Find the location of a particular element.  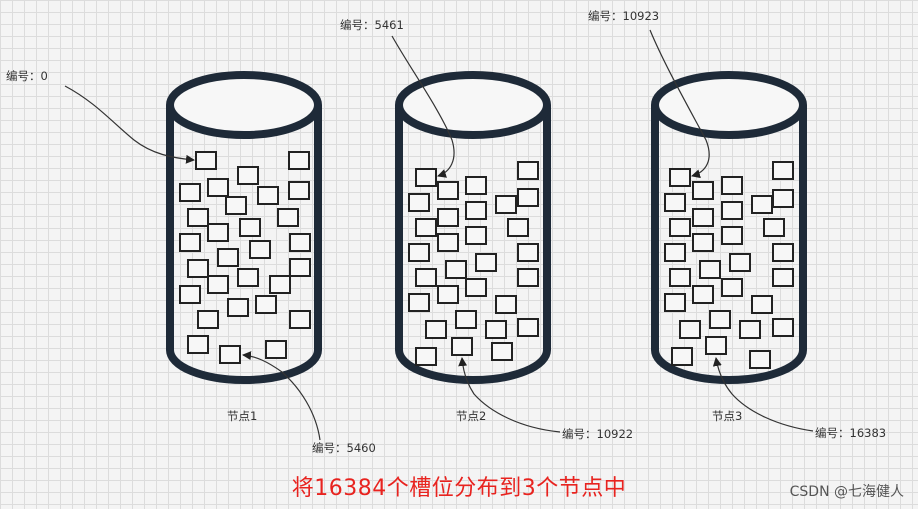

node-3-first-slot-label: 编号：10923 is located at coordinates (623, 16).